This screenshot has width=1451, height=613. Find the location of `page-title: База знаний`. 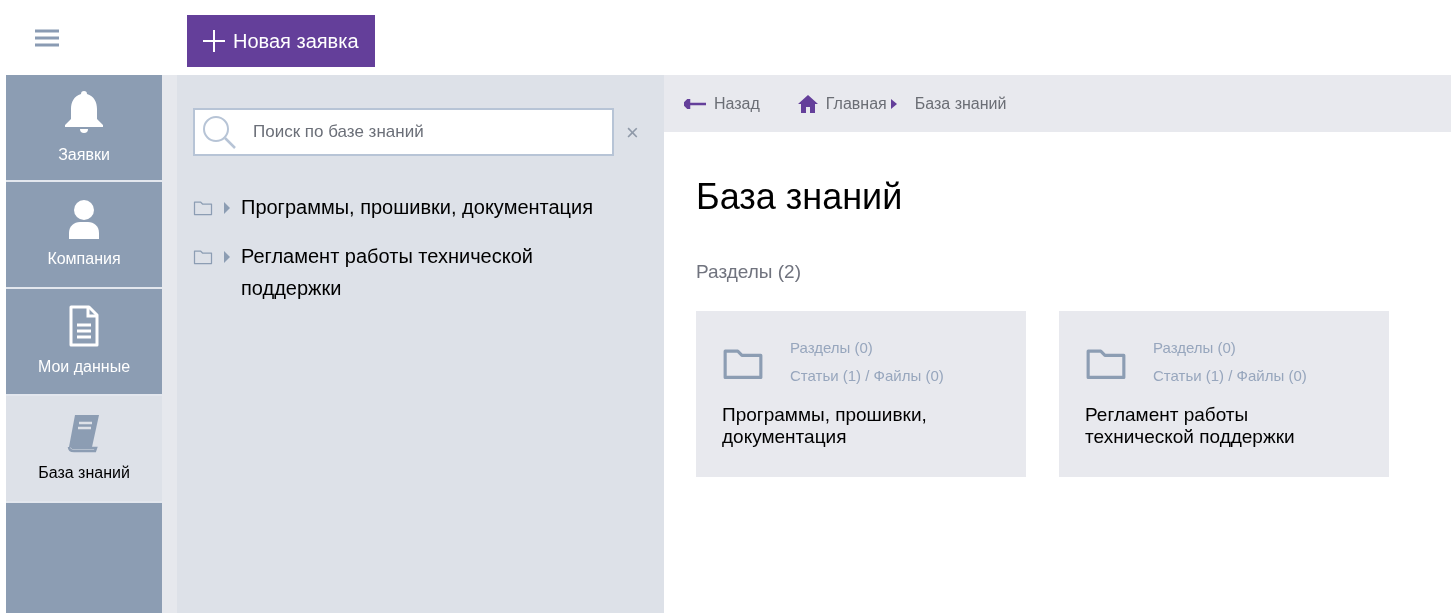

page-title: База знаний is located at coordinates (800, 197).